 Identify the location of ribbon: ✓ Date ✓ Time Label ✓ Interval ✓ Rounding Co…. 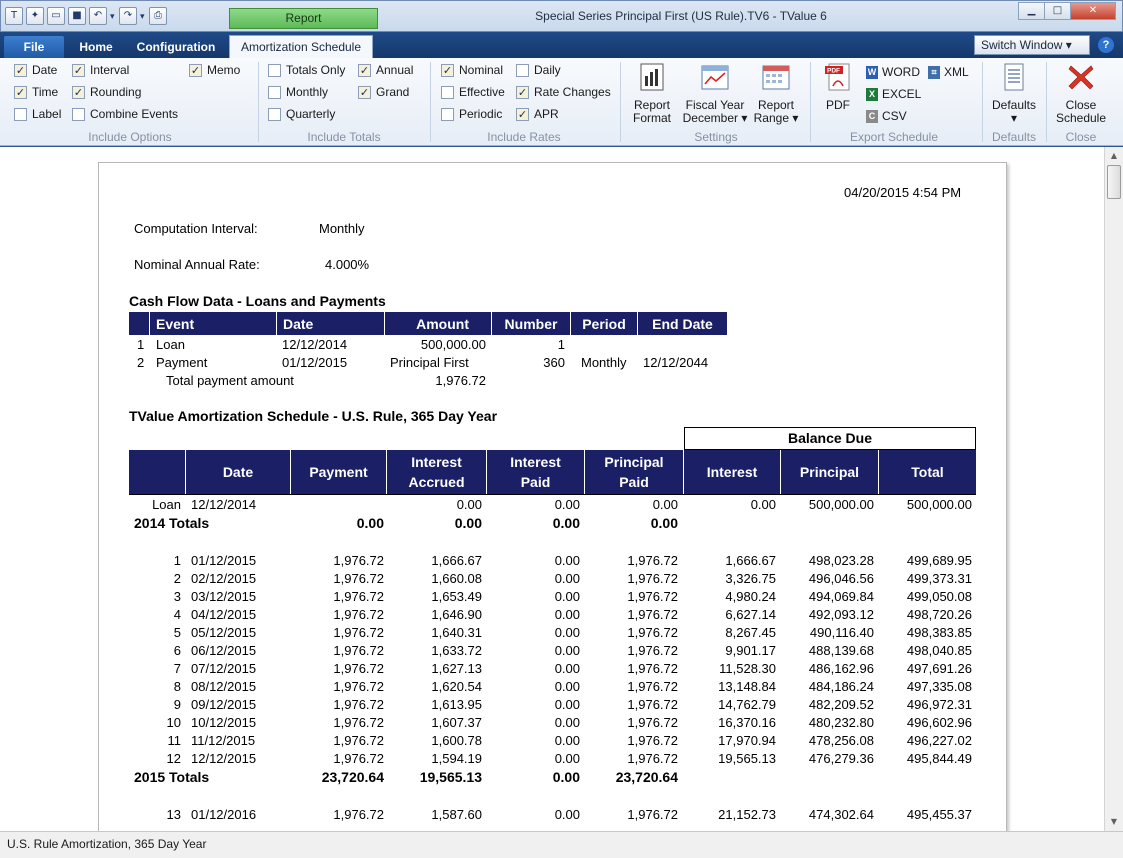
(561, 102).